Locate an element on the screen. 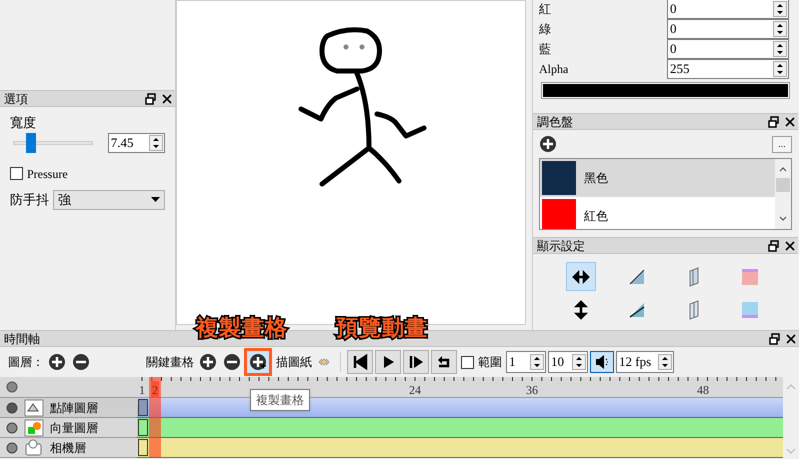  width-label: 寬度 is located at coordinates (23, 123).